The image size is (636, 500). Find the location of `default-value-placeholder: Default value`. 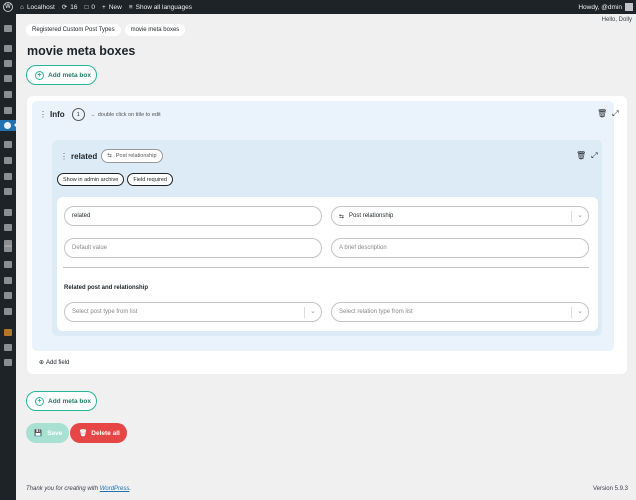

default-value-placeholder: Default value is located at coordinates (90, 248).